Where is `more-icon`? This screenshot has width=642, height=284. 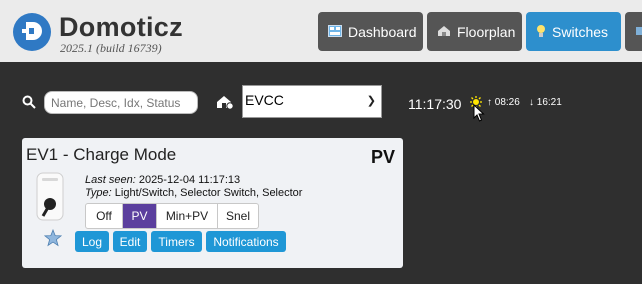
more-icon is located at coordinates (638, 32).